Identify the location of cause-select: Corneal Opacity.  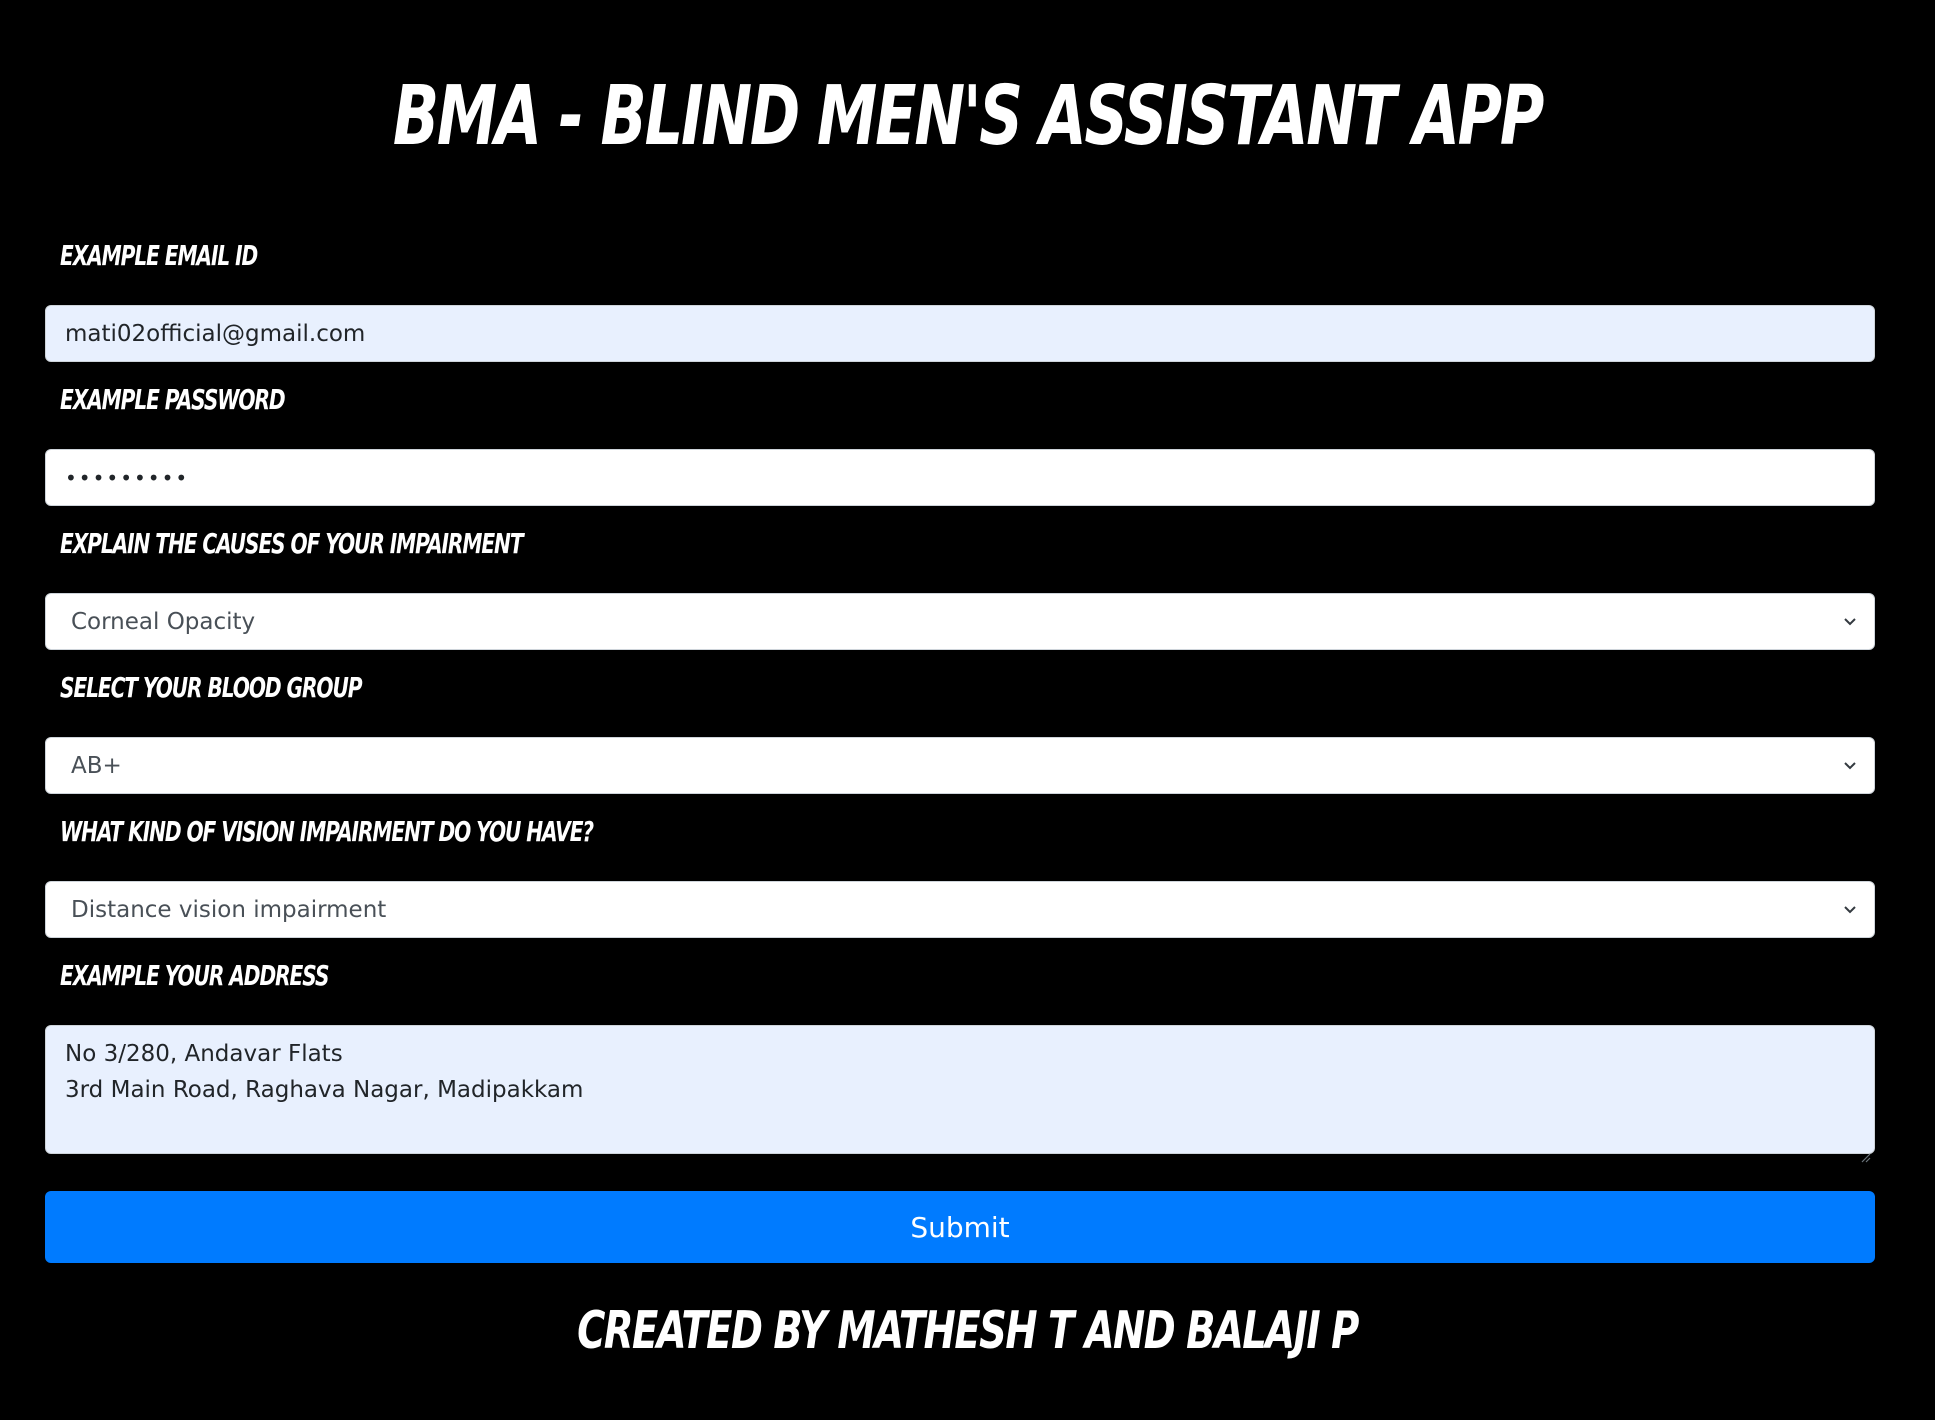
(960, 621).